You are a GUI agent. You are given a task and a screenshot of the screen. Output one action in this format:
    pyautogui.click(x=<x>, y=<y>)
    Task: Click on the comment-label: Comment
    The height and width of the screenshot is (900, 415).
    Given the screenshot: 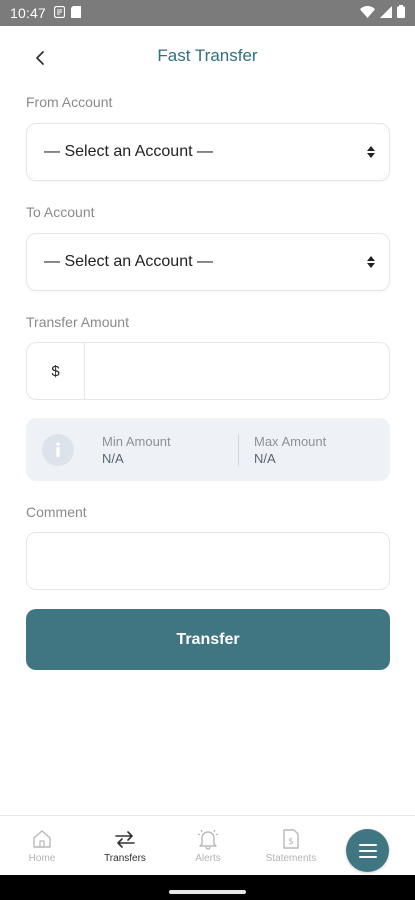 What is the action you would take?
    pyautogui.click(x=56, y=512)
    